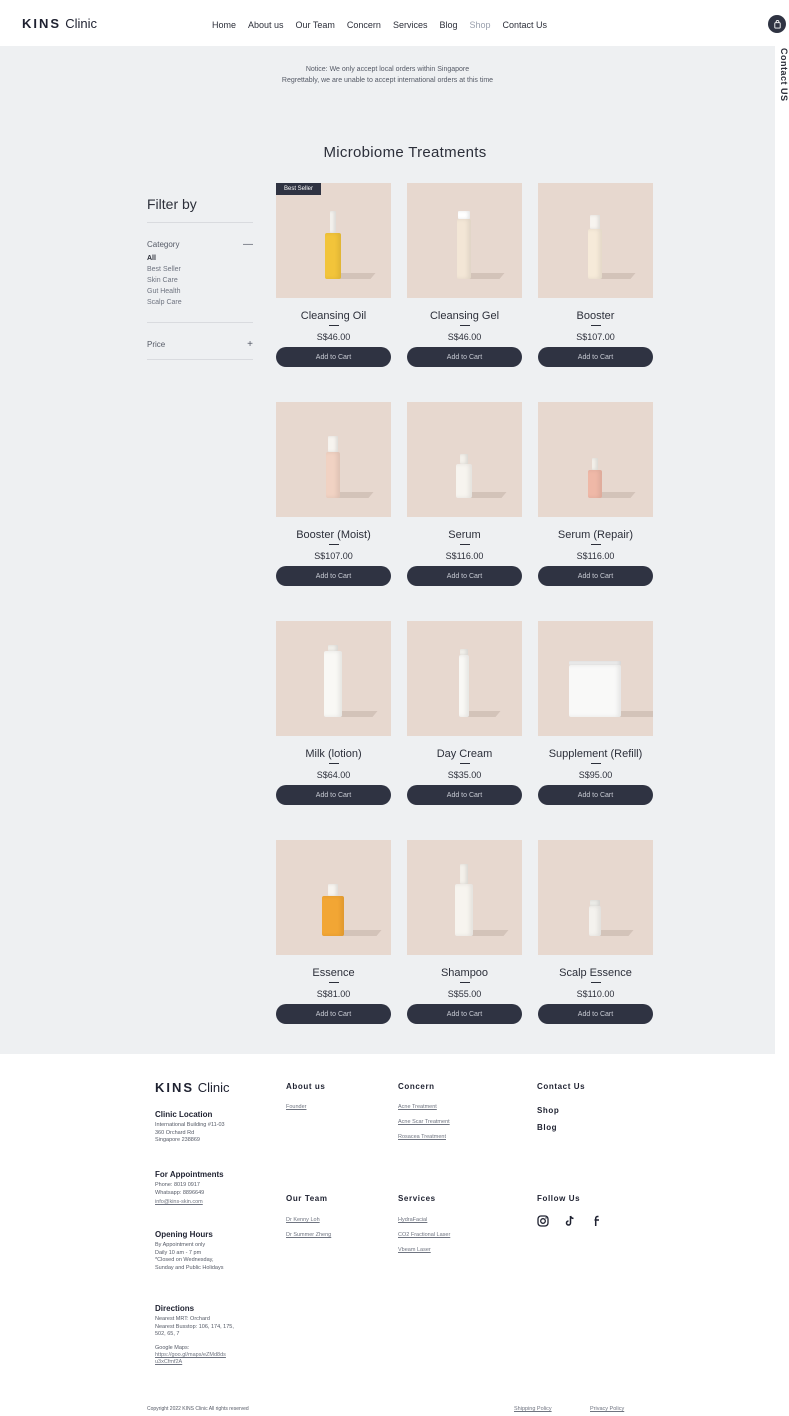 Image resolution: width=789 pixels, height=1416 pixels. I want to click on site-logo: KINS Clinic, so click(59, 23).